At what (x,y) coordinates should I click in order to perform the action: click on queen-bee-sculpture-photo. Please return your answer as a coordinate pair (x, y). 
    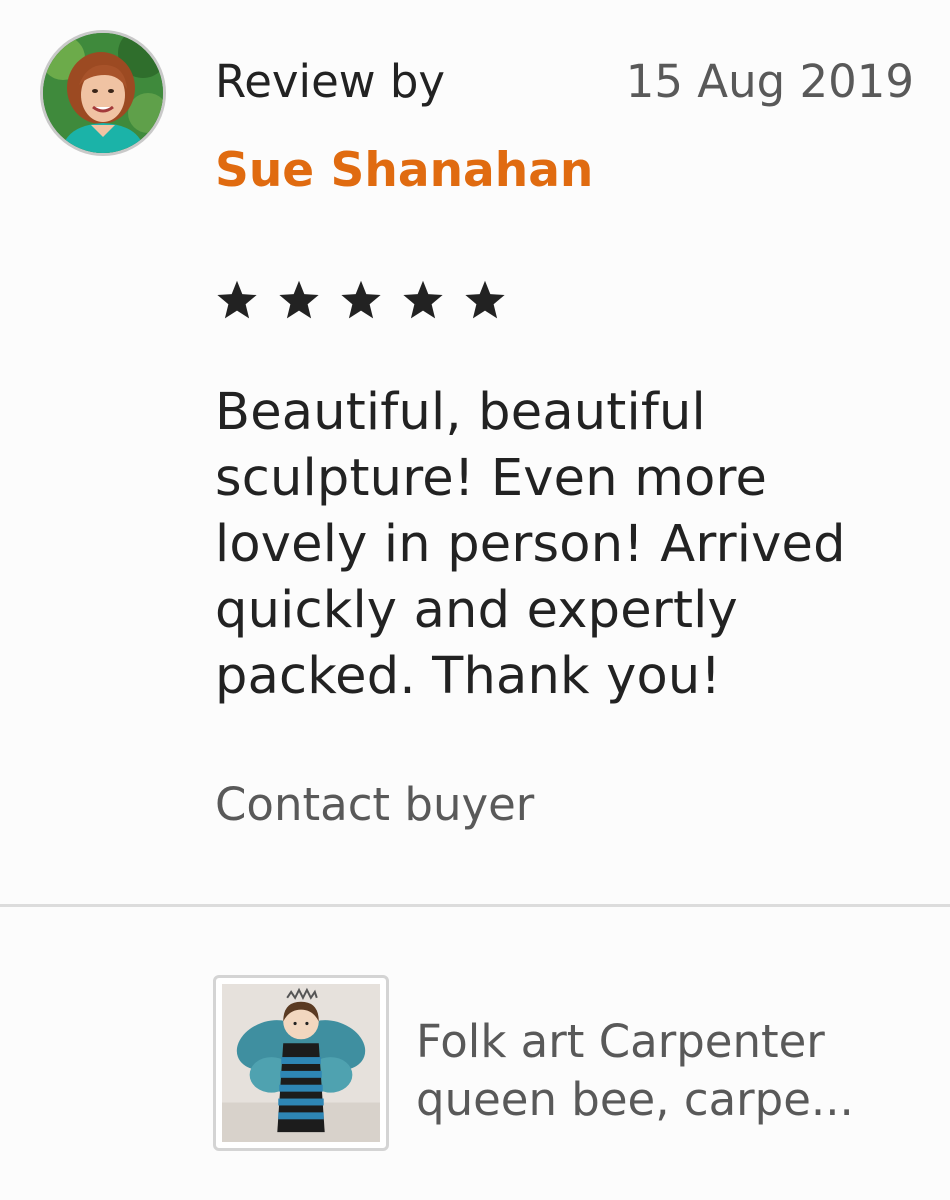
    Looking at the image, I should click on (301, 1063).